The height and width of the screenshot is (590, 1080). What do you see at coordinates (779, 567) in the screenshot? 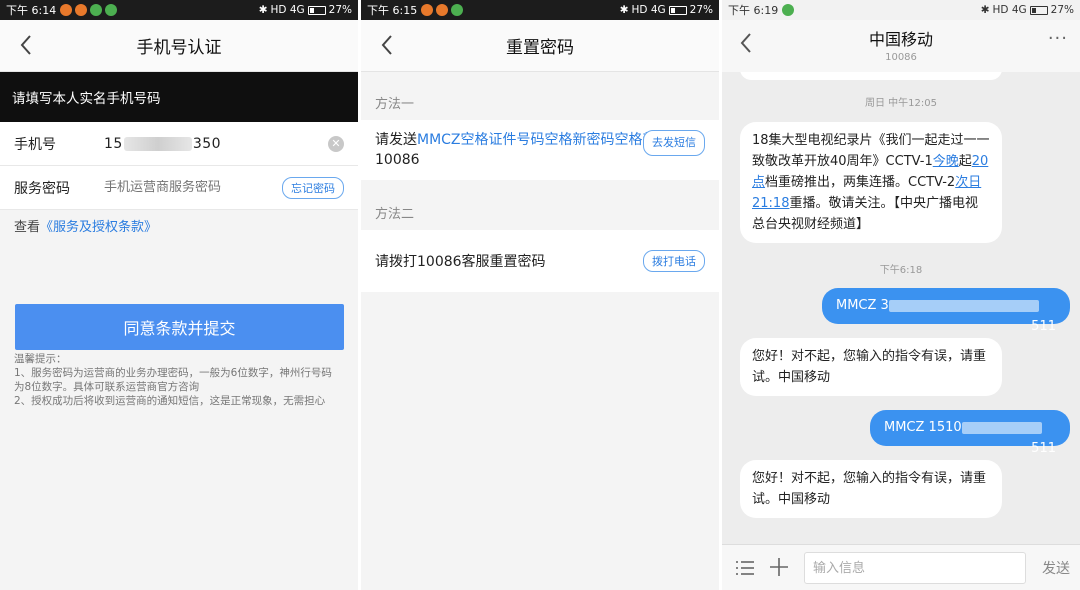
I see `plus-icon` at bounding box center [779, 567].